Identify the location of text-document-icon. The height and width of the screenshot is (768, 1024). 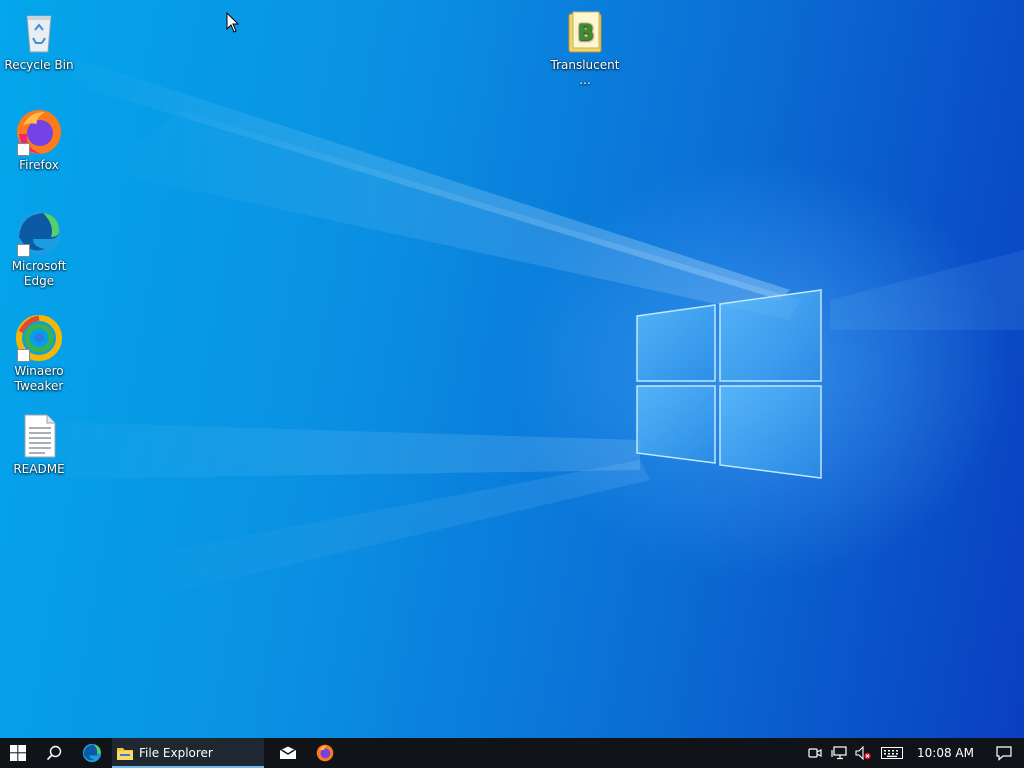
(39, 436).